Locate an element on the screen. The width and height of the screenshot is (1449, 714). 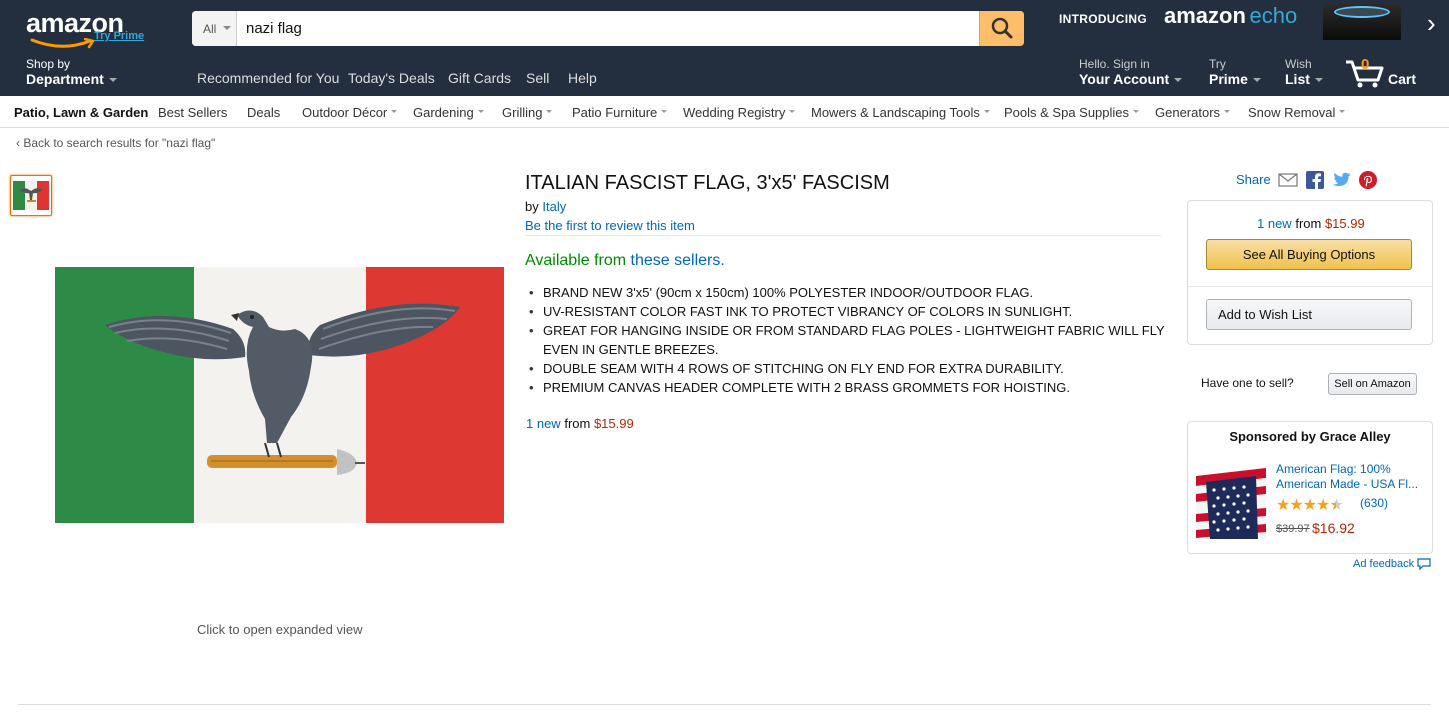
twitter-icon is located at coordinates (1342, 180).